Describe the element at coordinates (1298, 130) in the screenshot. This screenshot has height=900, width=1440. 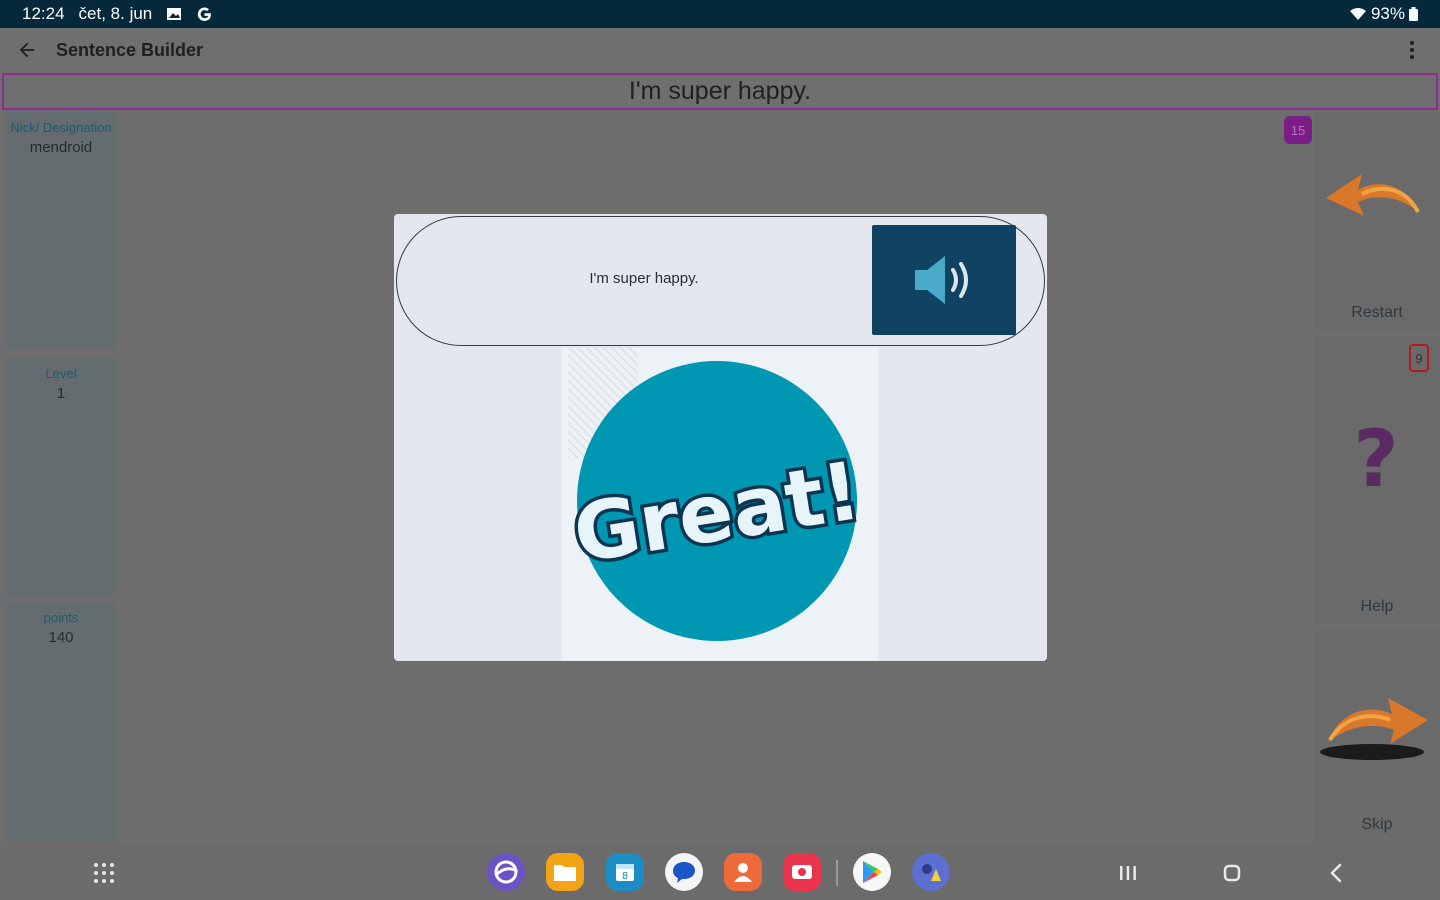
I see `count-badge: 15` at that location.